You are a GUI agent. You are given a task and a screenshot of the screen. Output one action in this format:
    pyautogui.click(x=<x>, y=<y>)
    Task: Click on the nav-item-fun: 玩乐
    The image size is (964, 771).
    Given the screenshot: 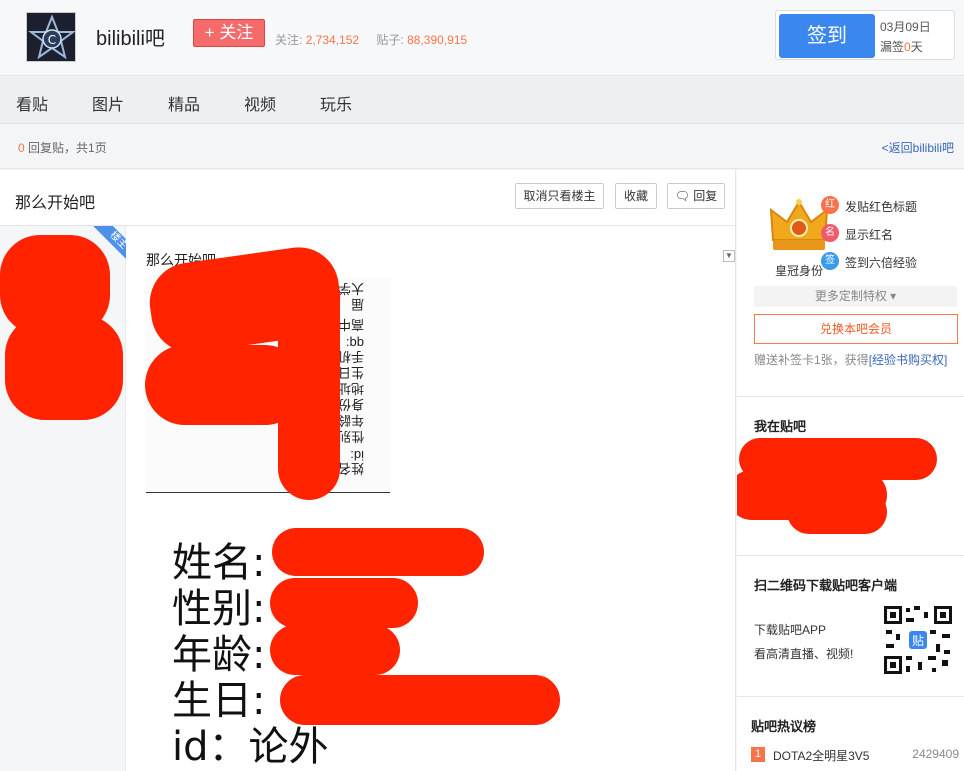 What is the action you would take?
    pyautogui.click(x=336, y=103)
    